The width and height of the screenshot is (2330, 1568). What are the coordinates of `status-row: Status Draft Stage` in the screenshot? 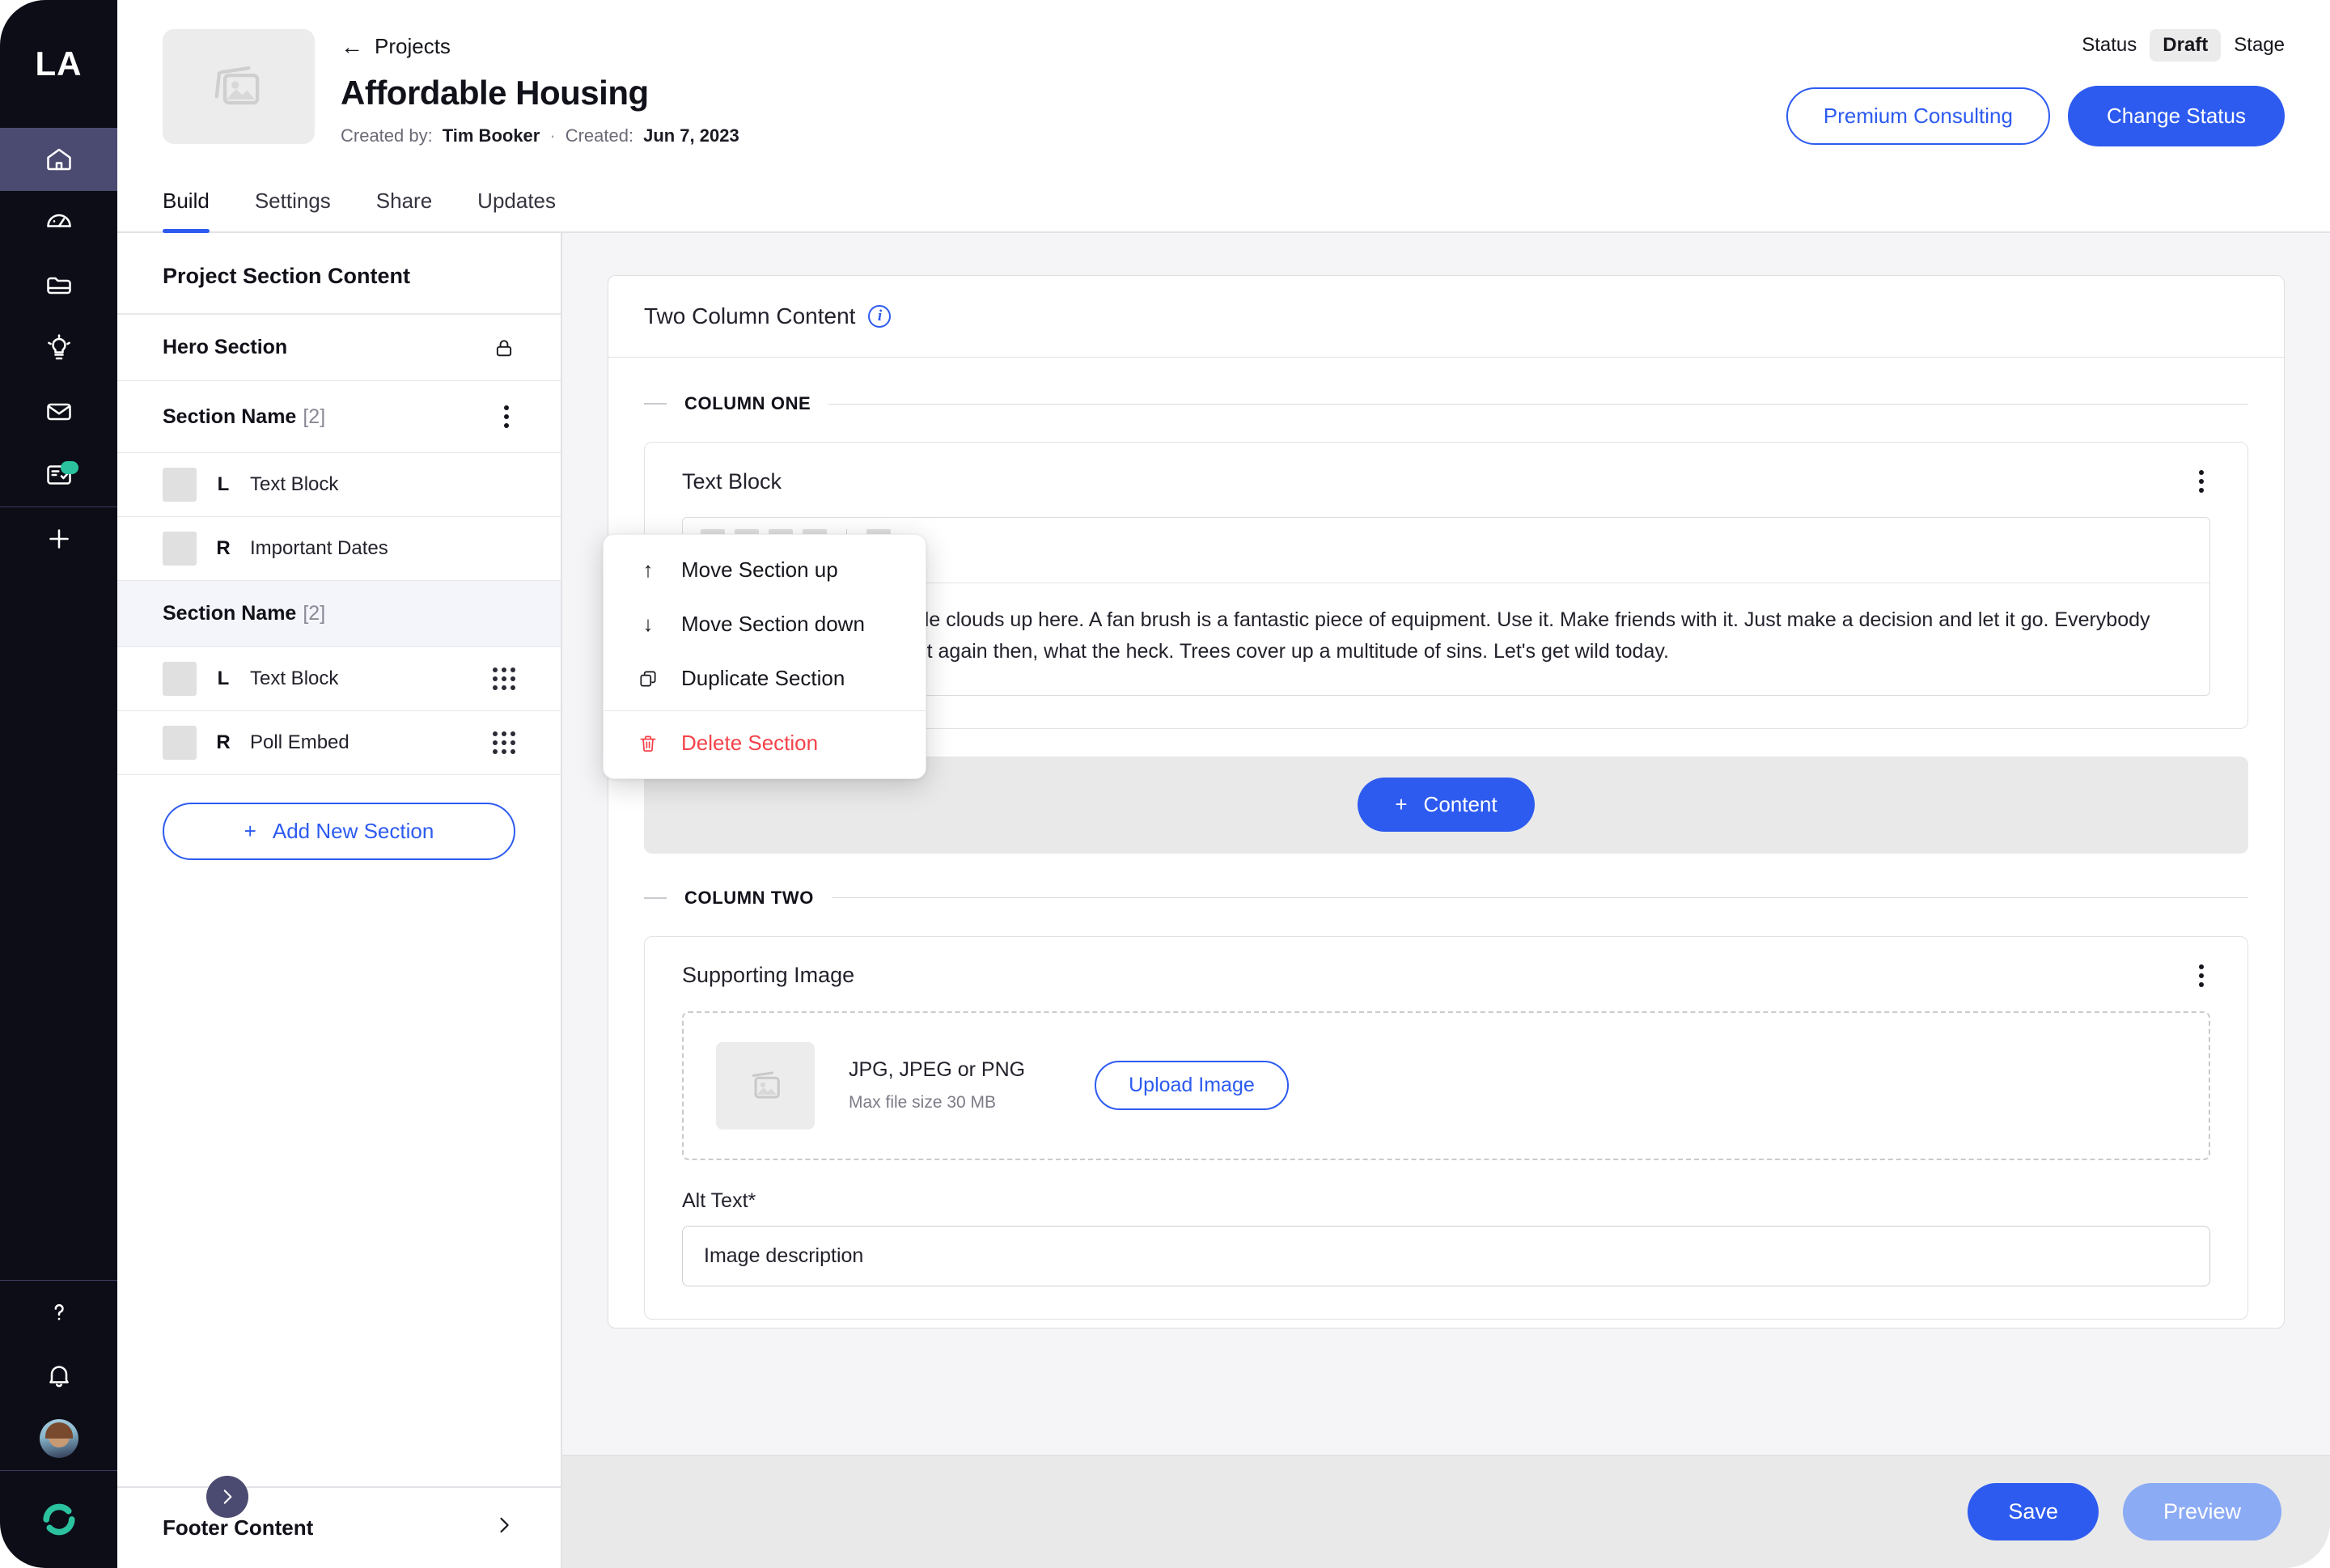 It's located at (2184, 45).